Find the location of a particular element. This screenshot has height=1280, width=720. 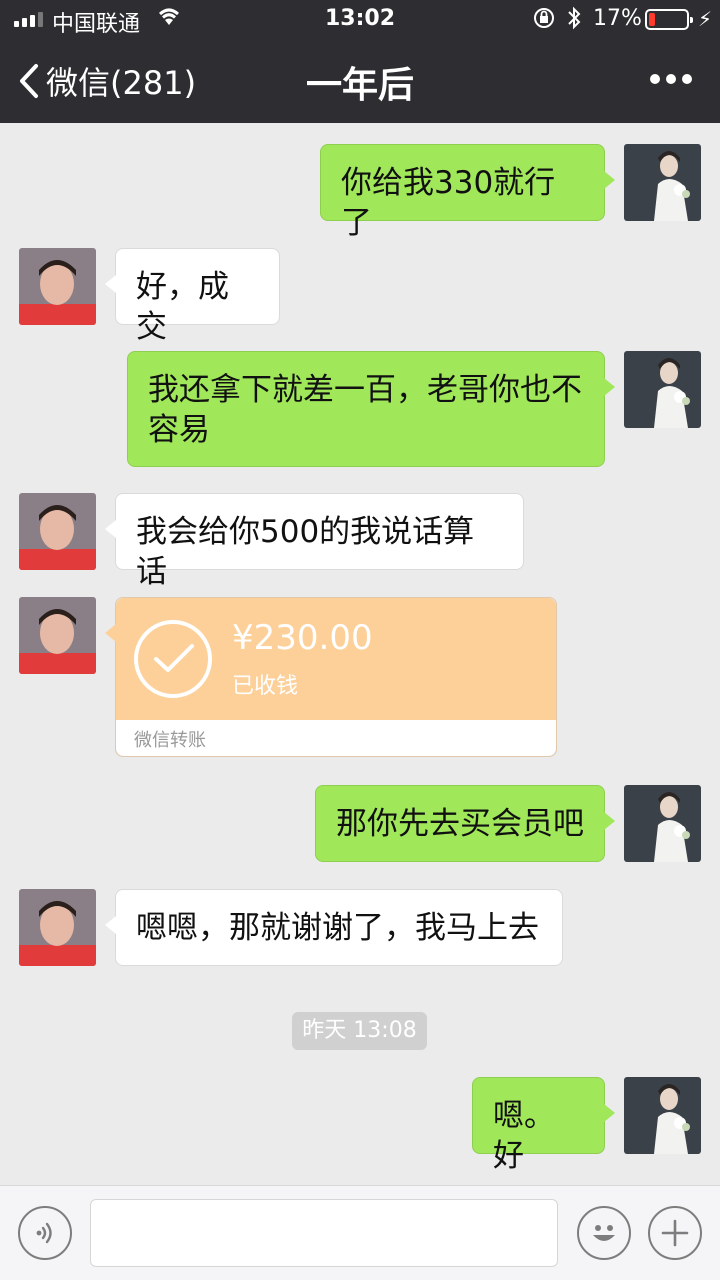

transfer-amount: ¥230.00 is located at coordinates (302, 638).